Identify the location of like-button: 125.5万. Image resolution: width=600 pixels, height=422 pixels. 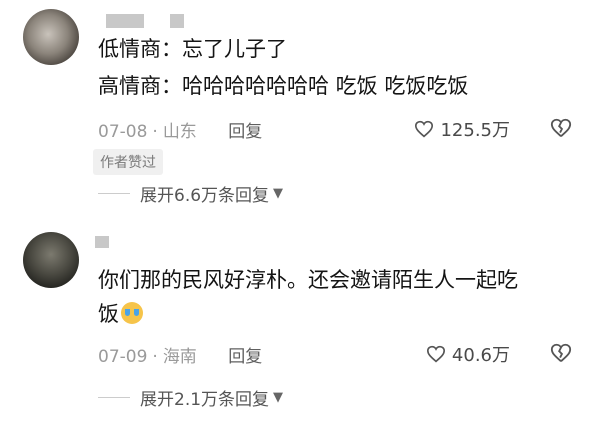
(462, 129).